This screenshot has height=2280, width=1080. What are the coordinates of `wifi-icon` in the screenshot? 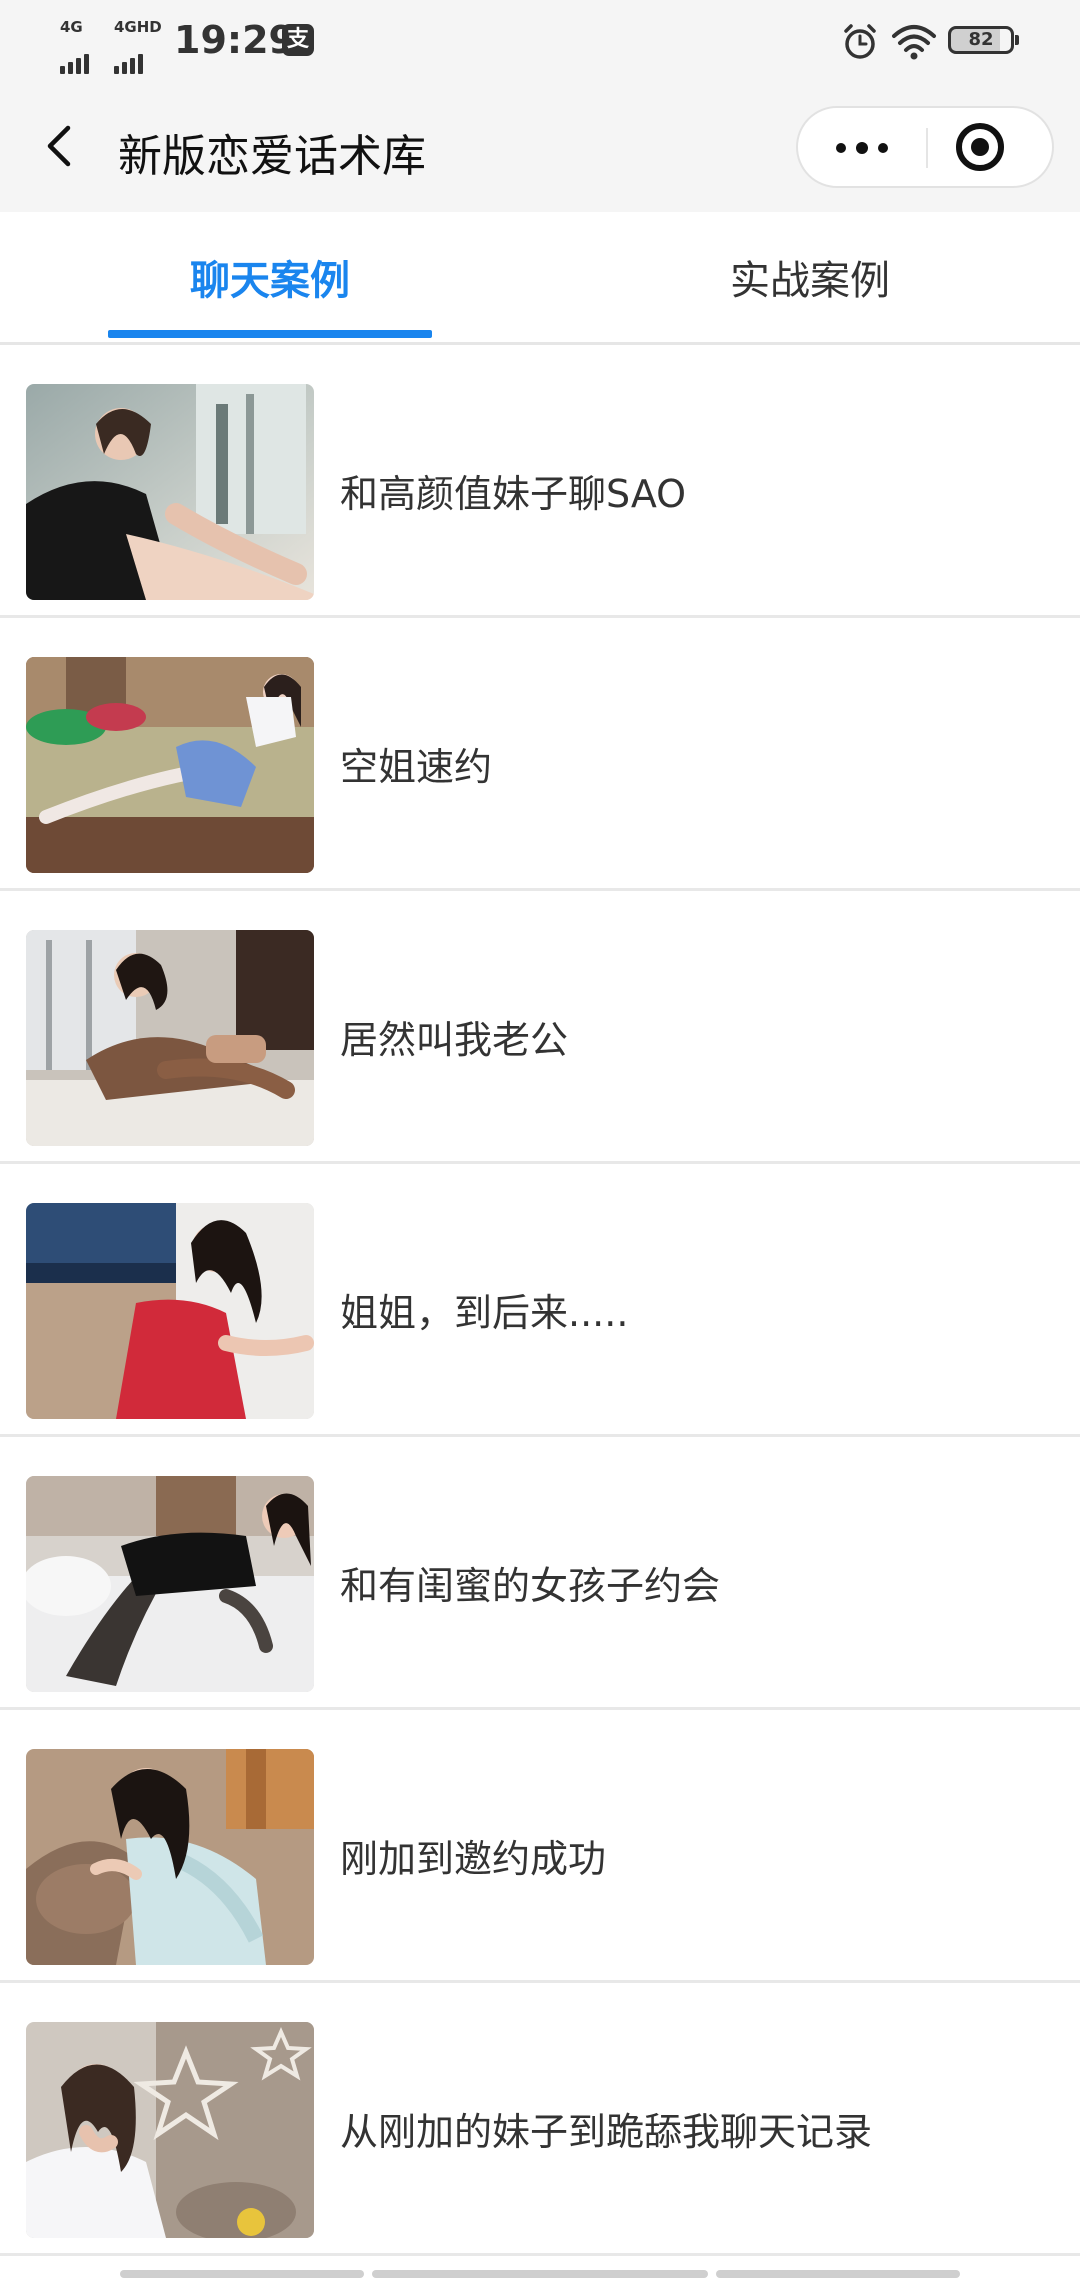 It's located at (914, 42).